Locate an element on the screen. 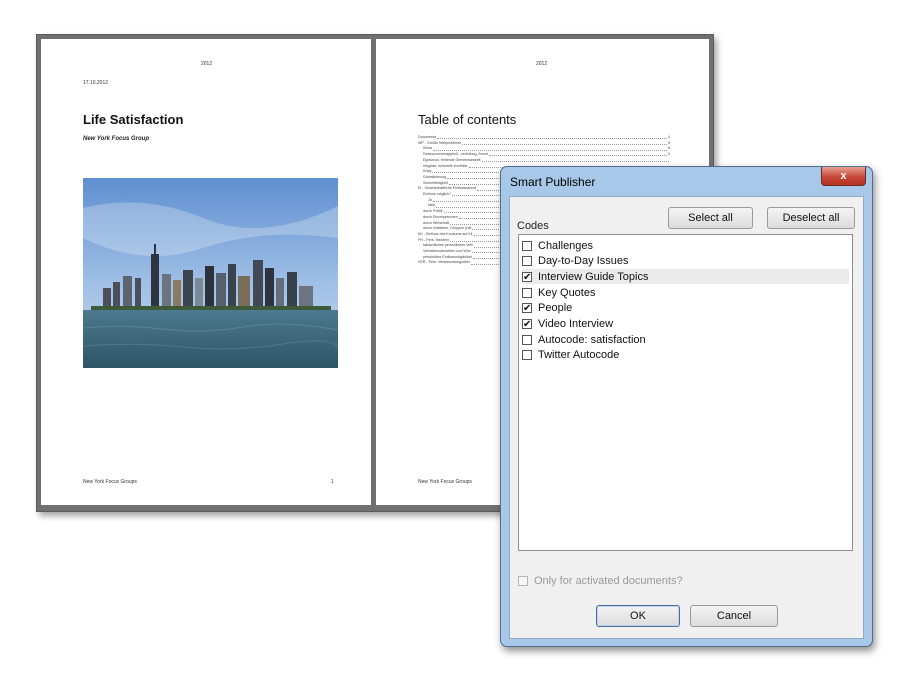  ok-button: OK is located at coordinates (638, 616).